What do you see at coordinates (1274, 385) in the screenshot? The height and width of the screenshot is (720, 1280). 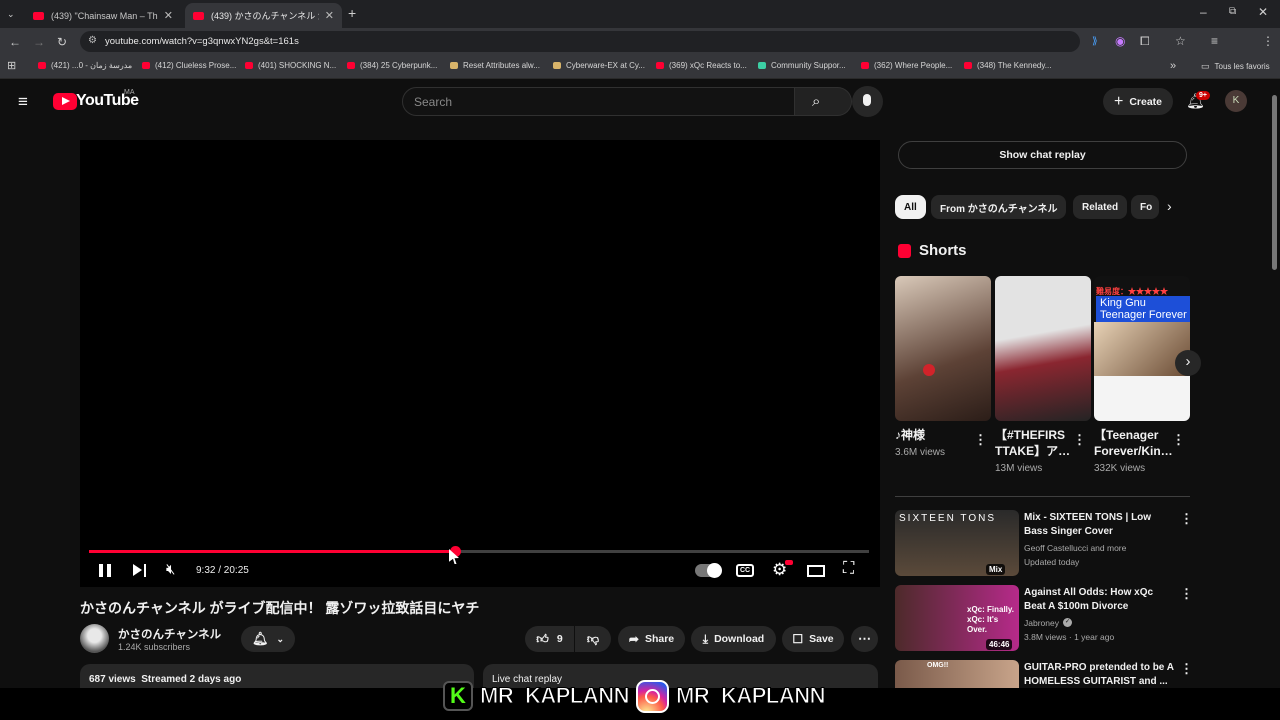 I see `page-scrollbar` at bounding box center [1274, 385].